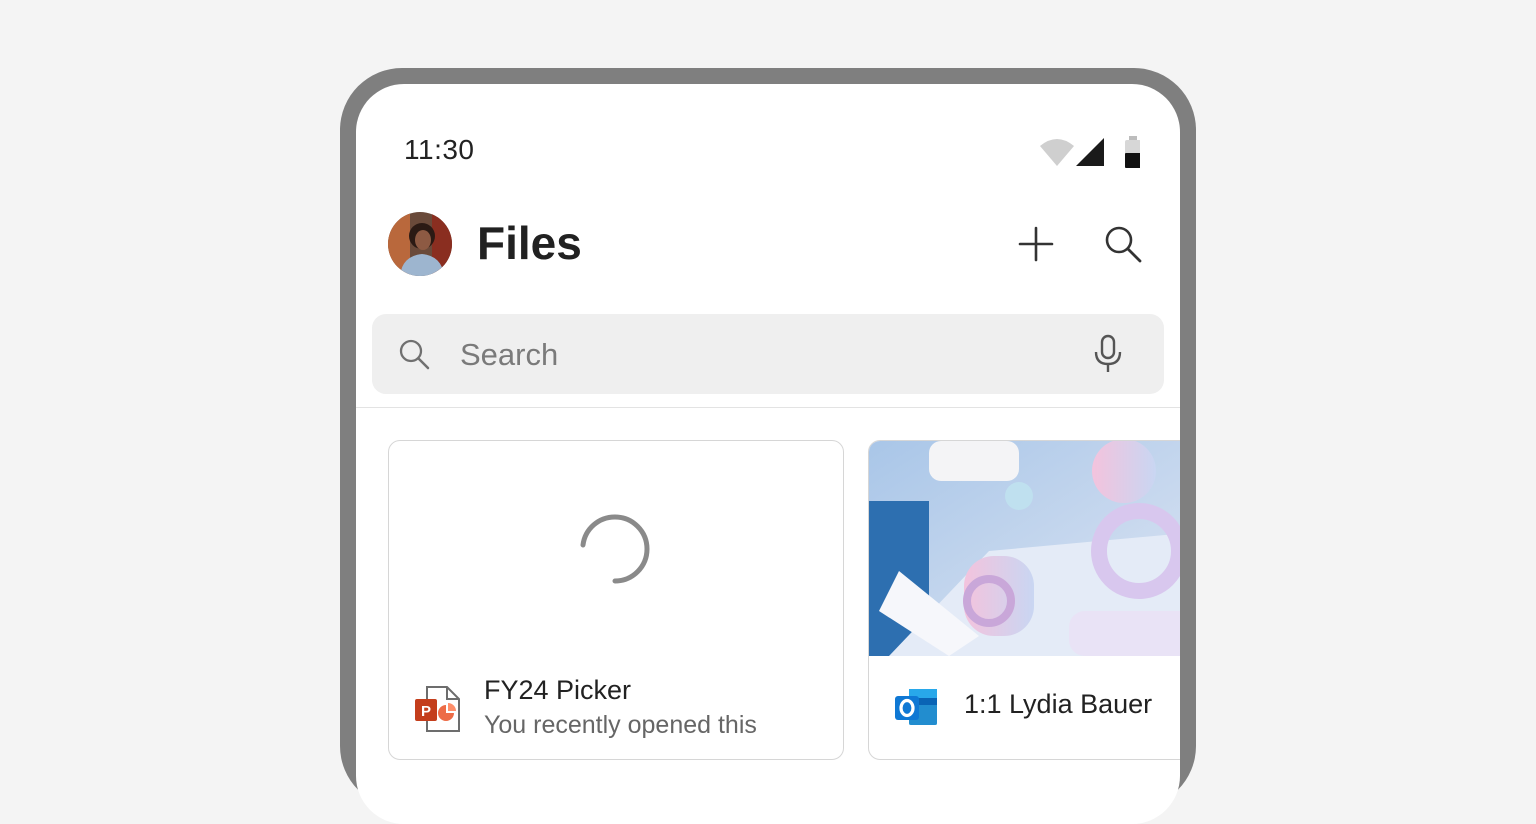 This screenshot has width=1536, height=824. I want to click on battery-icon, so click(1132, 152).